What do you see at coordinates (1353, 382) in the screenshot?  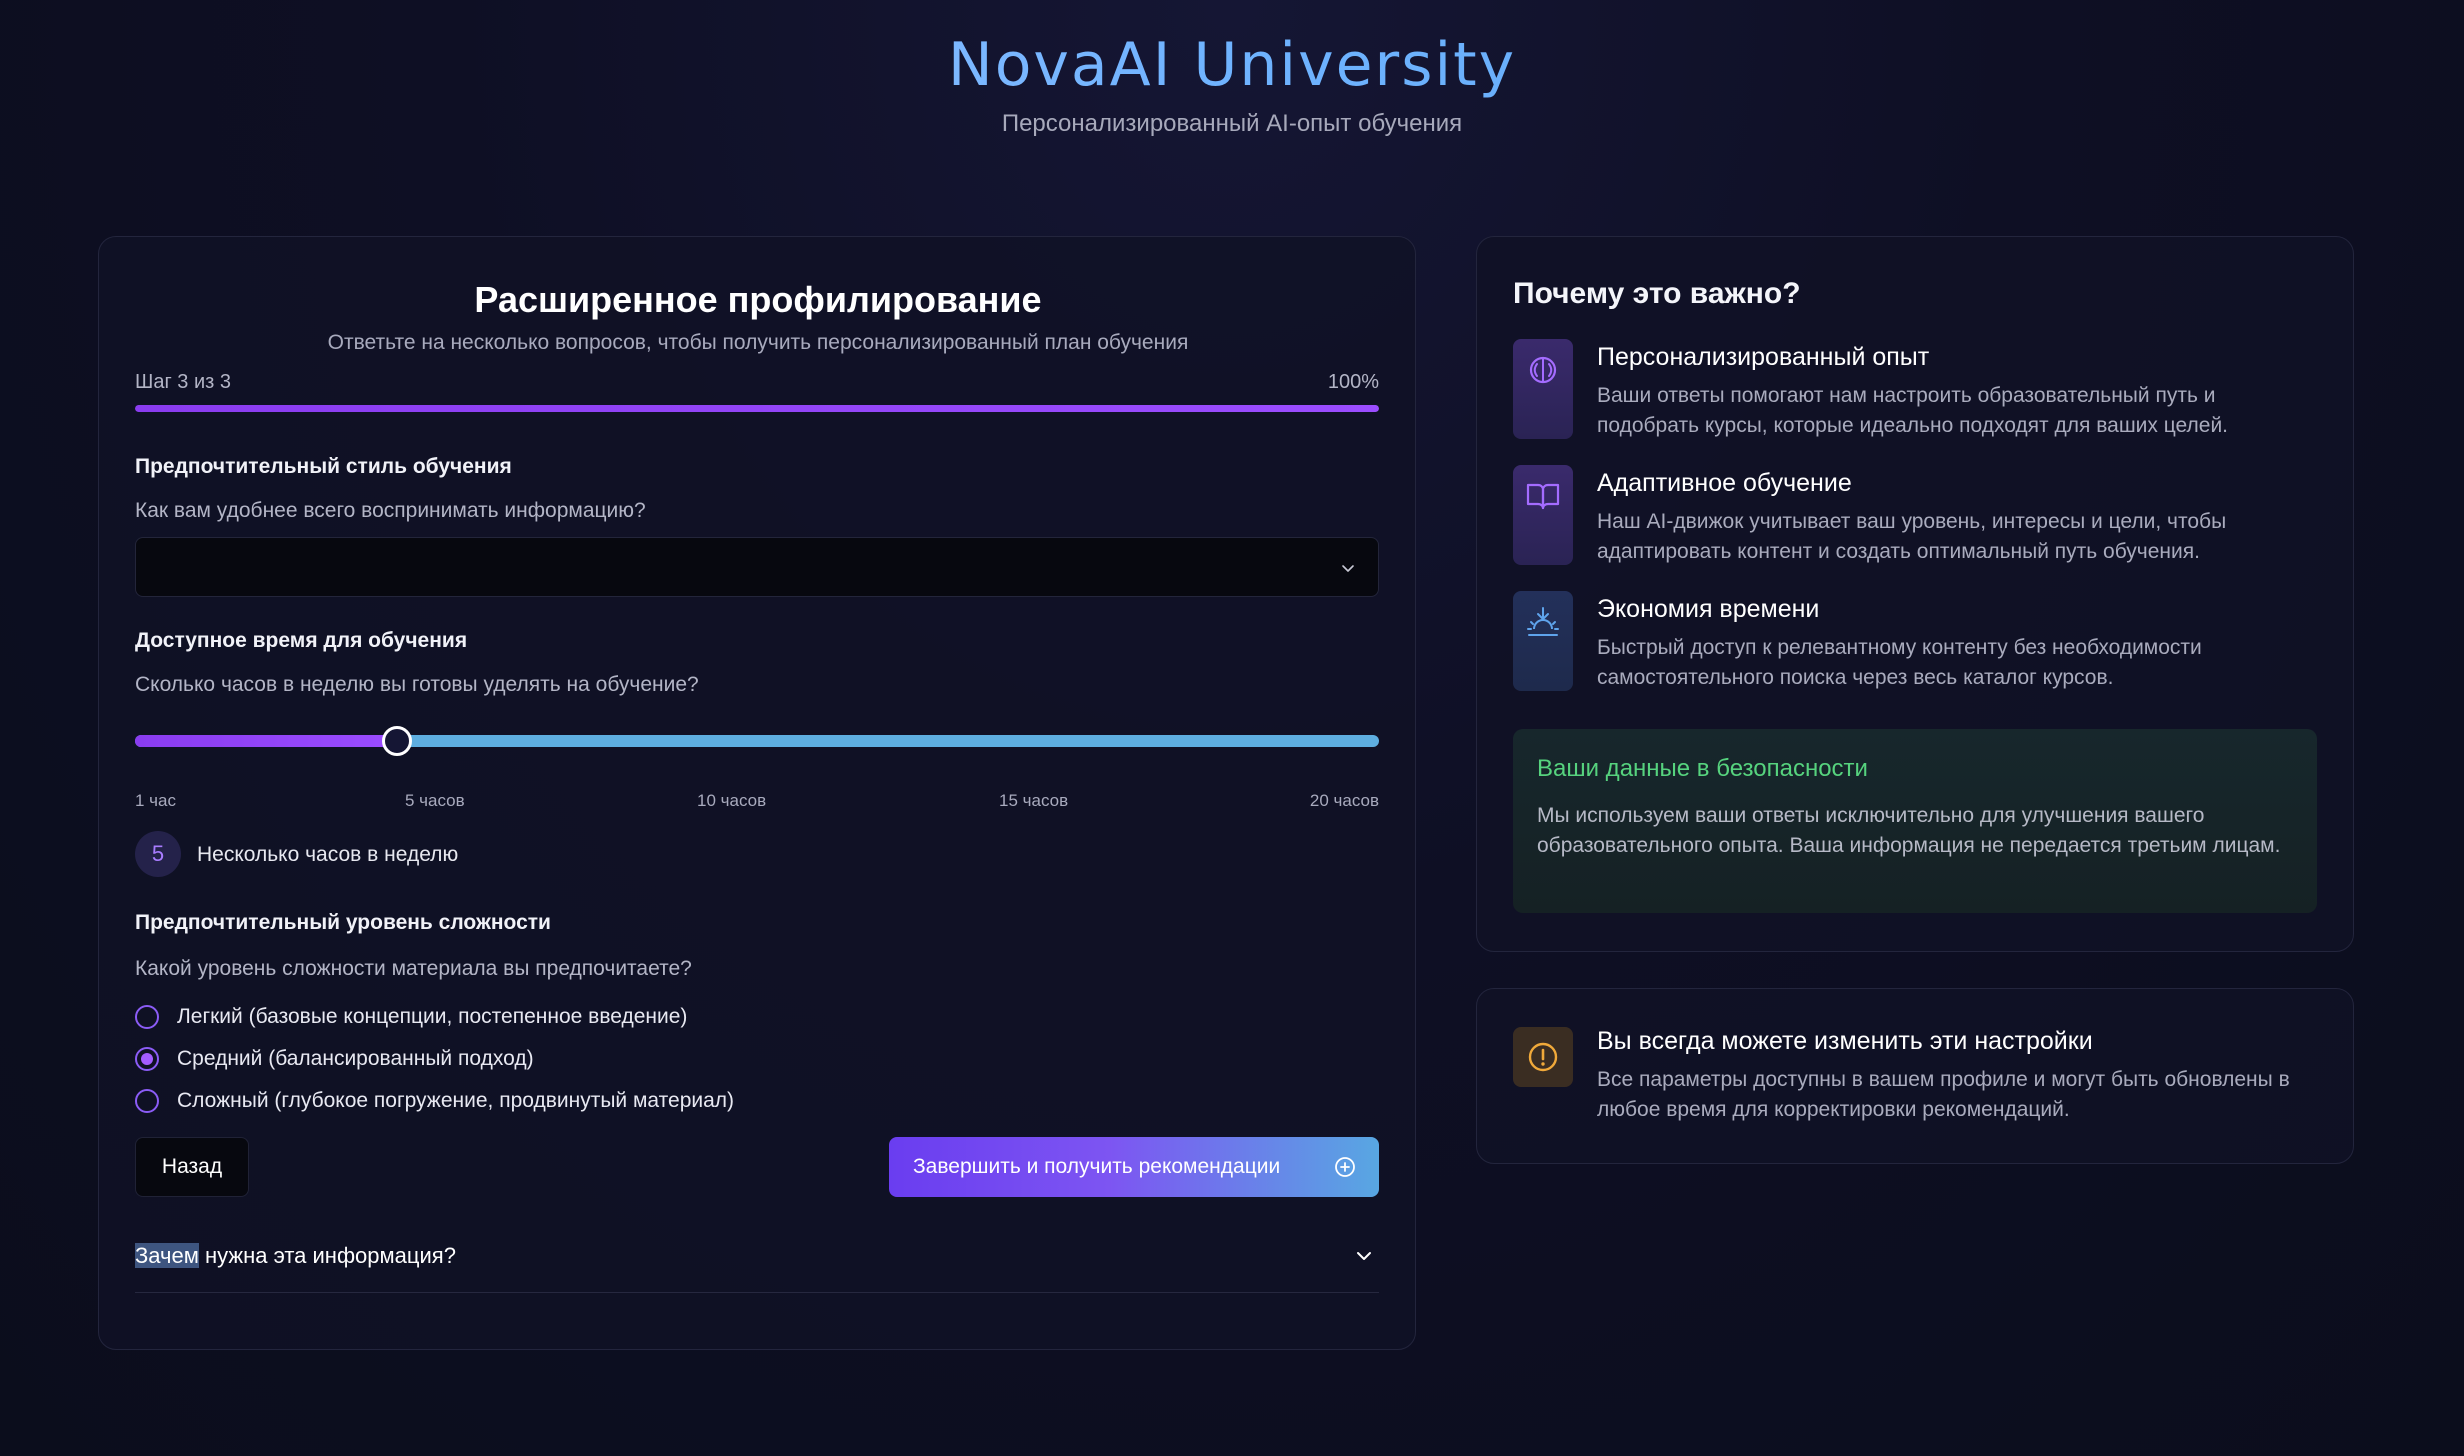 I see `progress-percent: 100%` at bounding box center [1353, 382].